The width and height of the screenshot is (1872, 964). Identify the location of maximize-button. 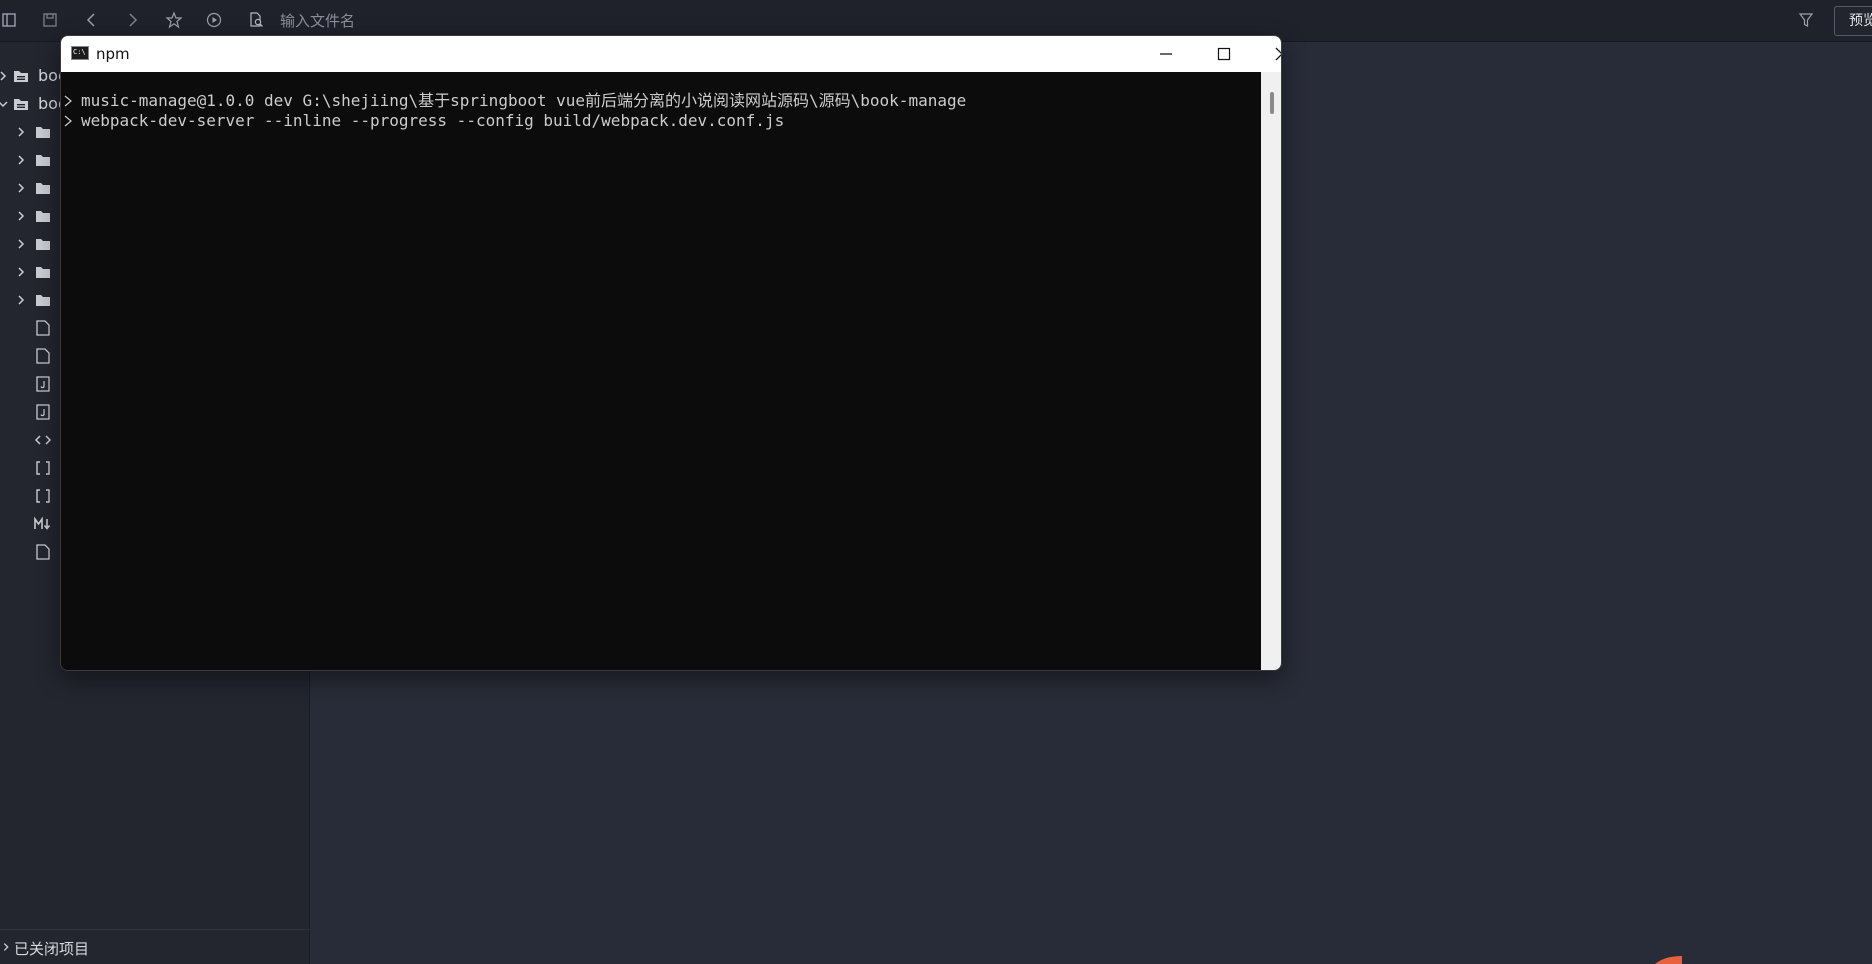
(1224, 54).